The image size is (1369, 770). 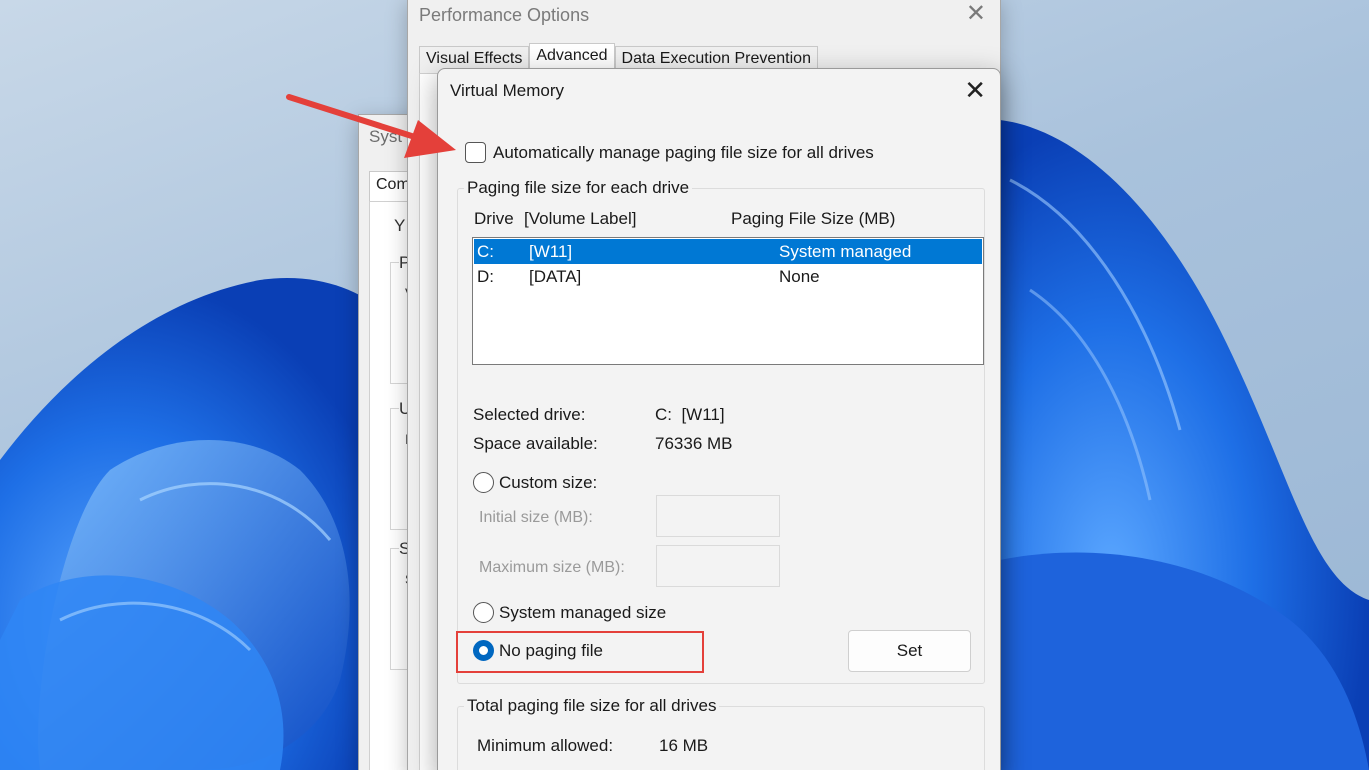 What do you see at coordinates (504, 15) in the screenshot?
I see `performance-window-title: Performance Options` at bounding box center [504, 15].